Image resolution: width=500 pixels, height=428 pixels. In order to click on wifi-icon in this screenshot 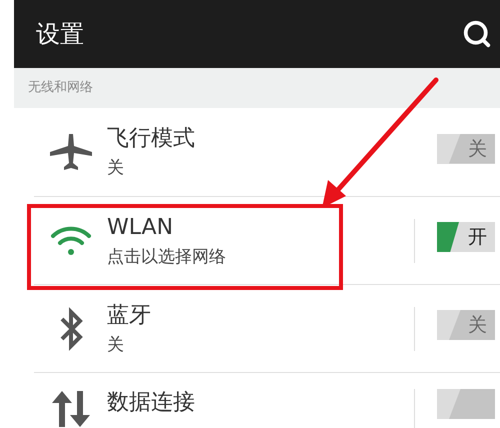, I will do `click(71, 240)`.